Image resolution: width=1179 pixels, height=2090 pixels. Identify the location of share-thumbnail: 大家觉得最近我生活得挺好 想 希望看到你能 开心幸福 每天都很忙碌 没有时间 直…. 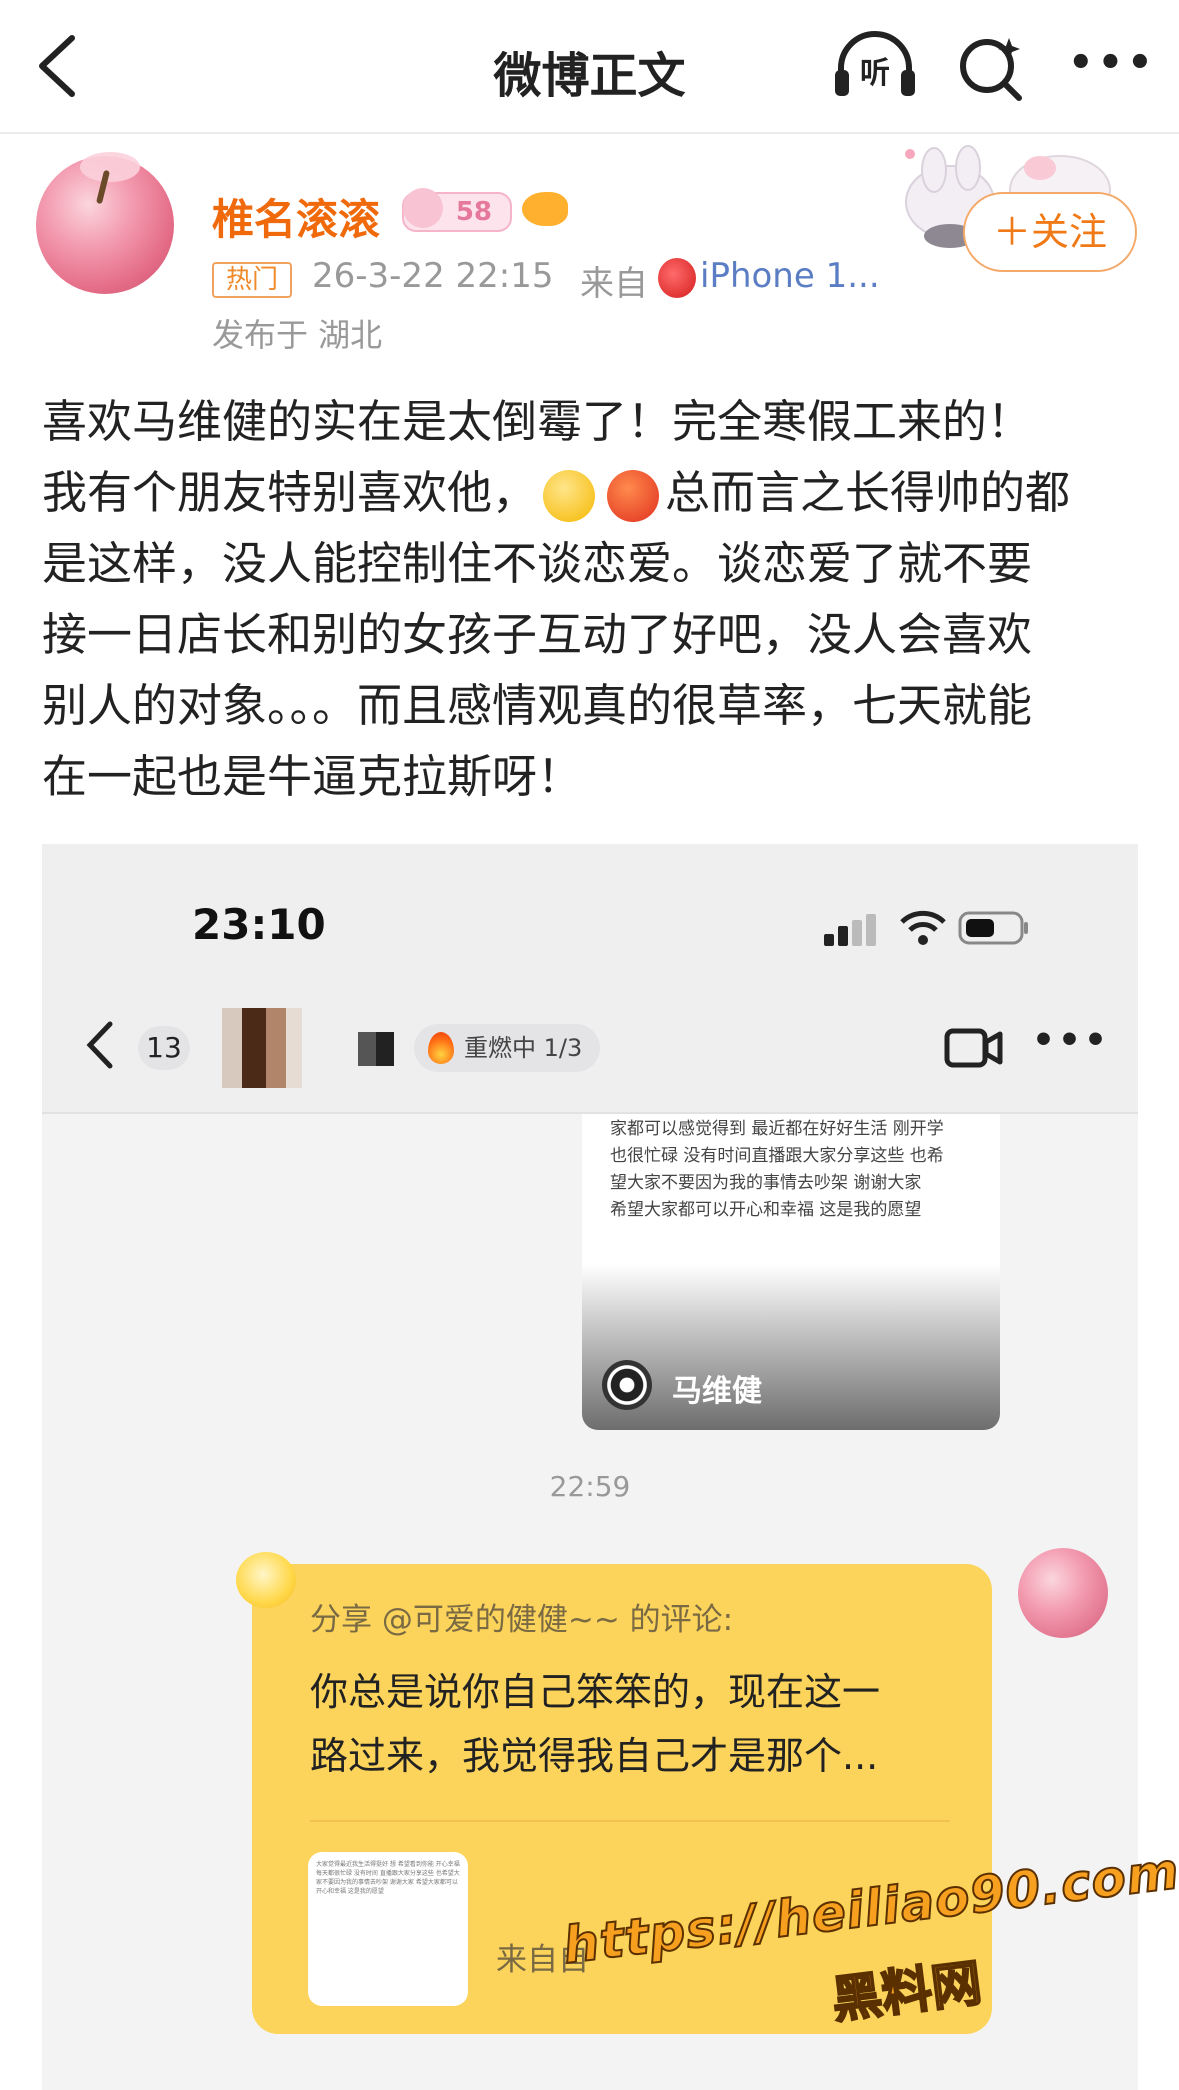
(388, 1929).